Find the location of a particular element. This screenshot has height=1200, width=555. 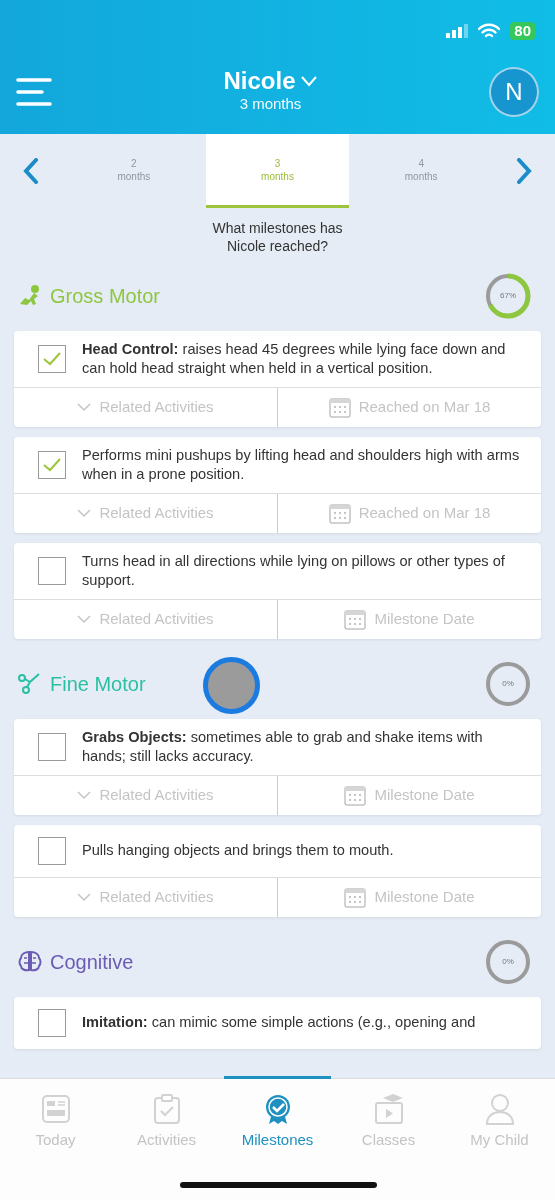

month-tab: 2 months is located at coordinates (134, 171).